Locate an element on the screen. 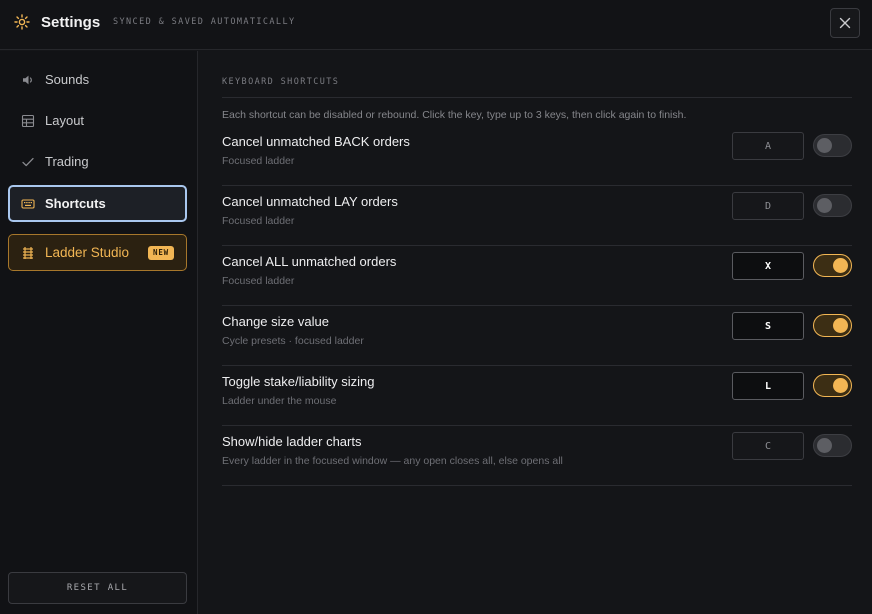 The image size is (872, 614). close-button is located at coordinates (845, 23).